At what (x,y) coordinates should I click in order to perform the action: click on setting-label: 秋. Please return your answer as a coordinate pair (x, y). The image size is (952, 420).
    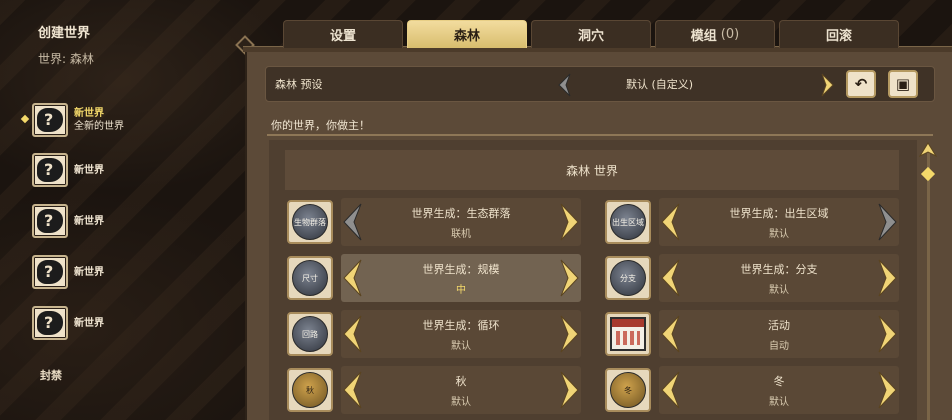
    Looking at the image, I should click on (461, 381).